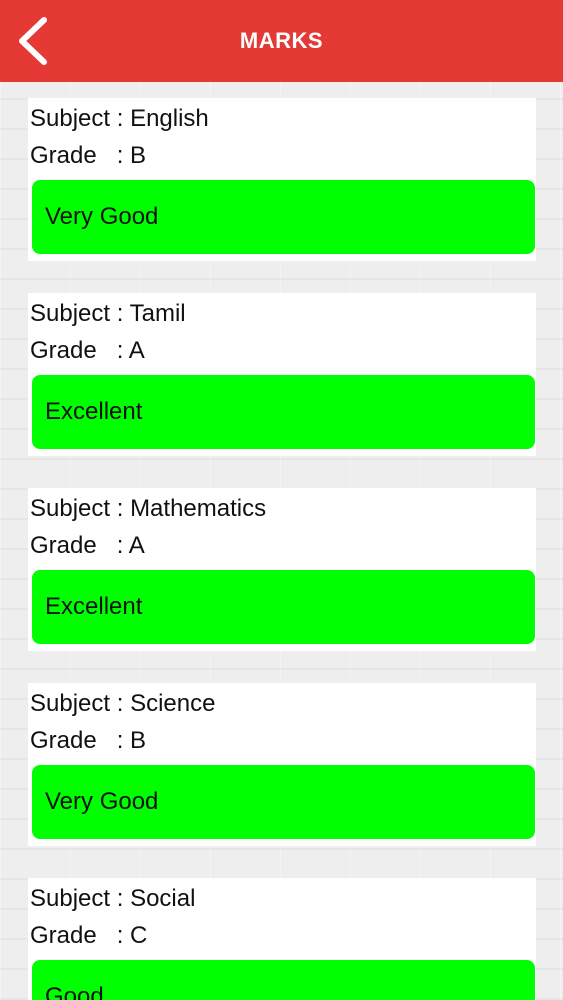 Image resolution: width=563 pixels, height=1000 pixels. I want to click on subject-row: Subject : Social, so click(112, 899).